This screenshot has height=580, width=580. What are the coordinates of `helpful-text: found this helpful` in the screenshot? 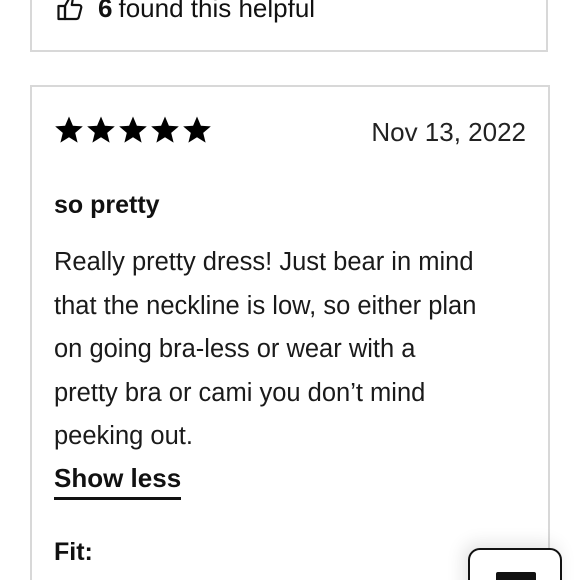 It's located at (217, 11).